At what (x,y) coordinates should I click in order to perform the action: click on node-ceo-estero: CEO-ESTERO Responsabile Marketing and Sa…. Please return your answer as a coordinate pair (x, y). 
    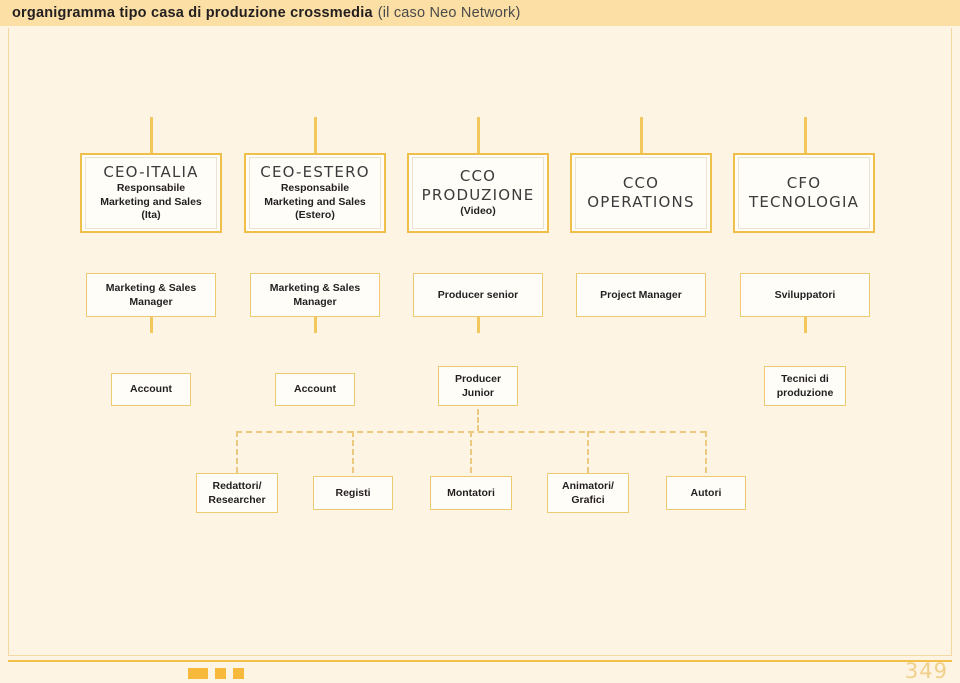
    Looking at the image, I should click on (315, 193).